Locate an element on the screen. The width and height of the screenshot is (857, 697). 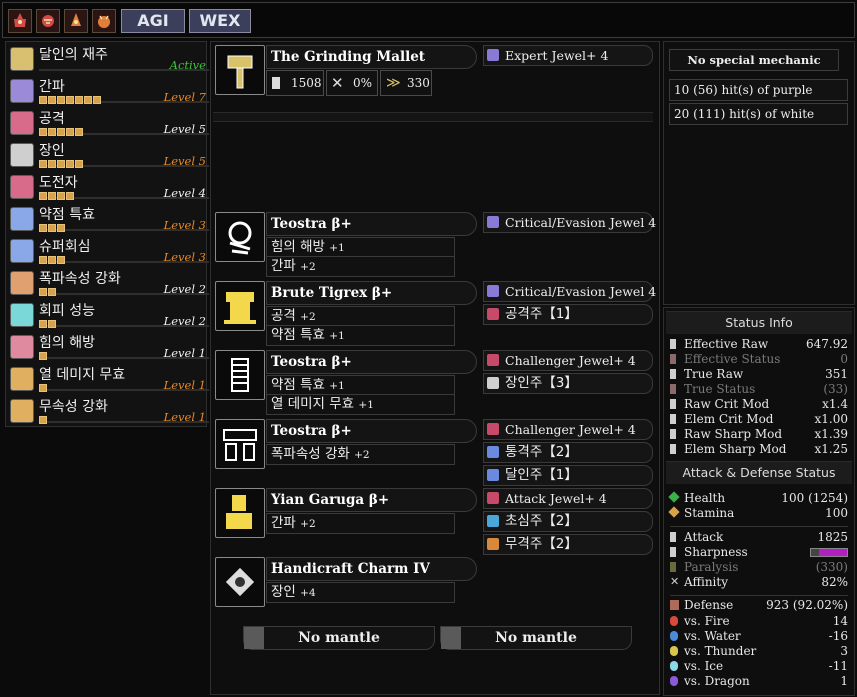
status-info-header: Status Info is located at coordinates (759, 322).